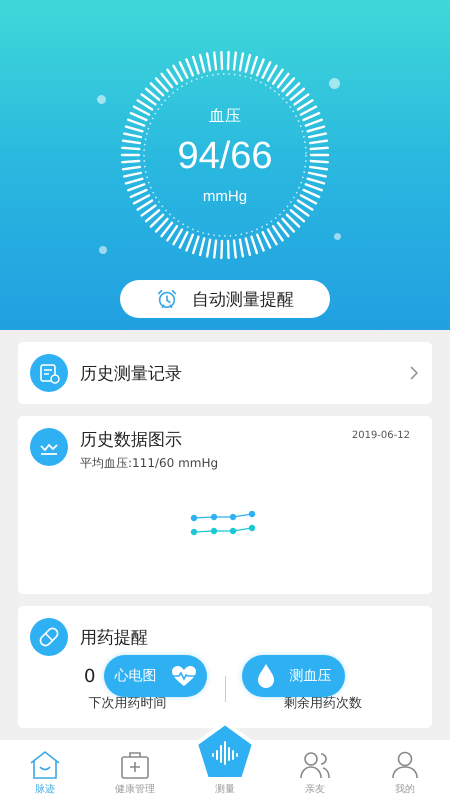 Image resolution: width=450 pixels, height=800 pixels. I want to click on people-icon, so click(315, 765).